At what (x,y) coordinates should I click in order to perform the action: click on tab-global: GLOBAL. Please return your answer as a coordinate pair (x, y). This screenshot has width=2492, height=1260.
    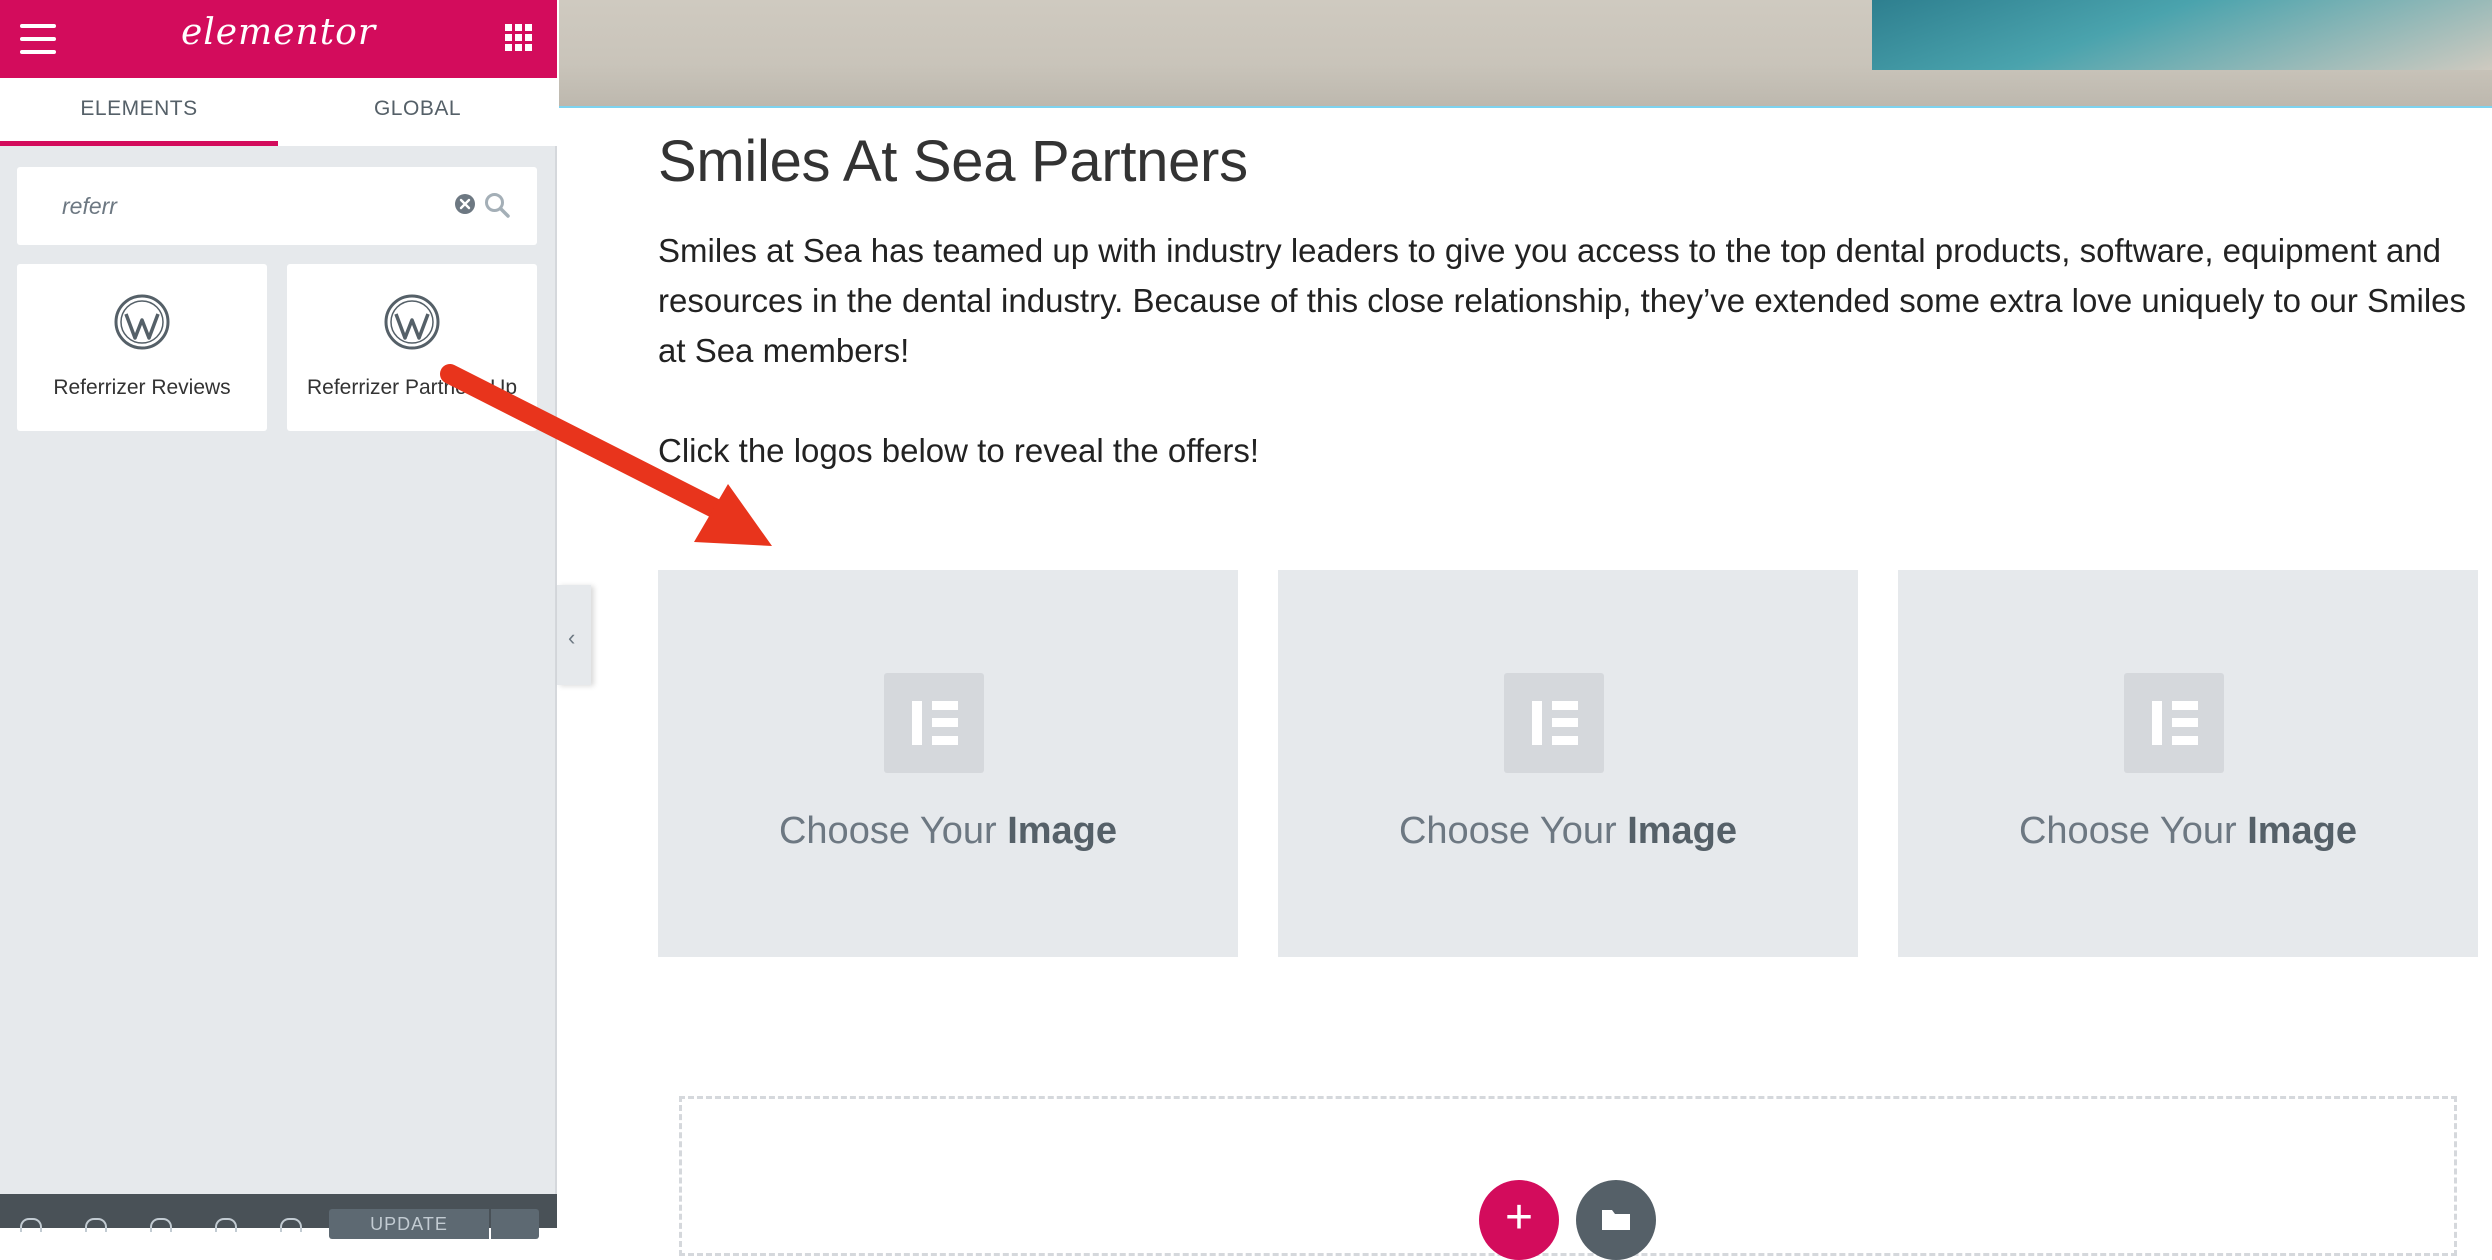
    Looking at the image, I should click on (417, 112).